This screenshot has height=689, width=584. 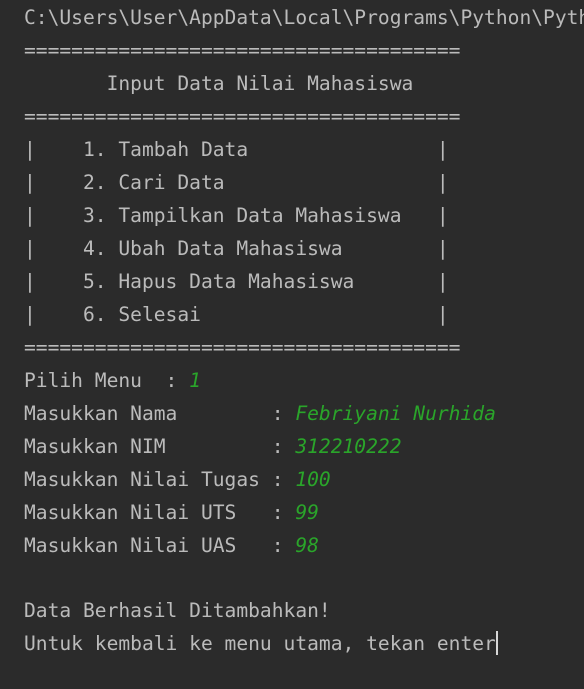 I want to click on prompt-label: Masukkan Nilai Tugas :, so click(x=160, y=479).